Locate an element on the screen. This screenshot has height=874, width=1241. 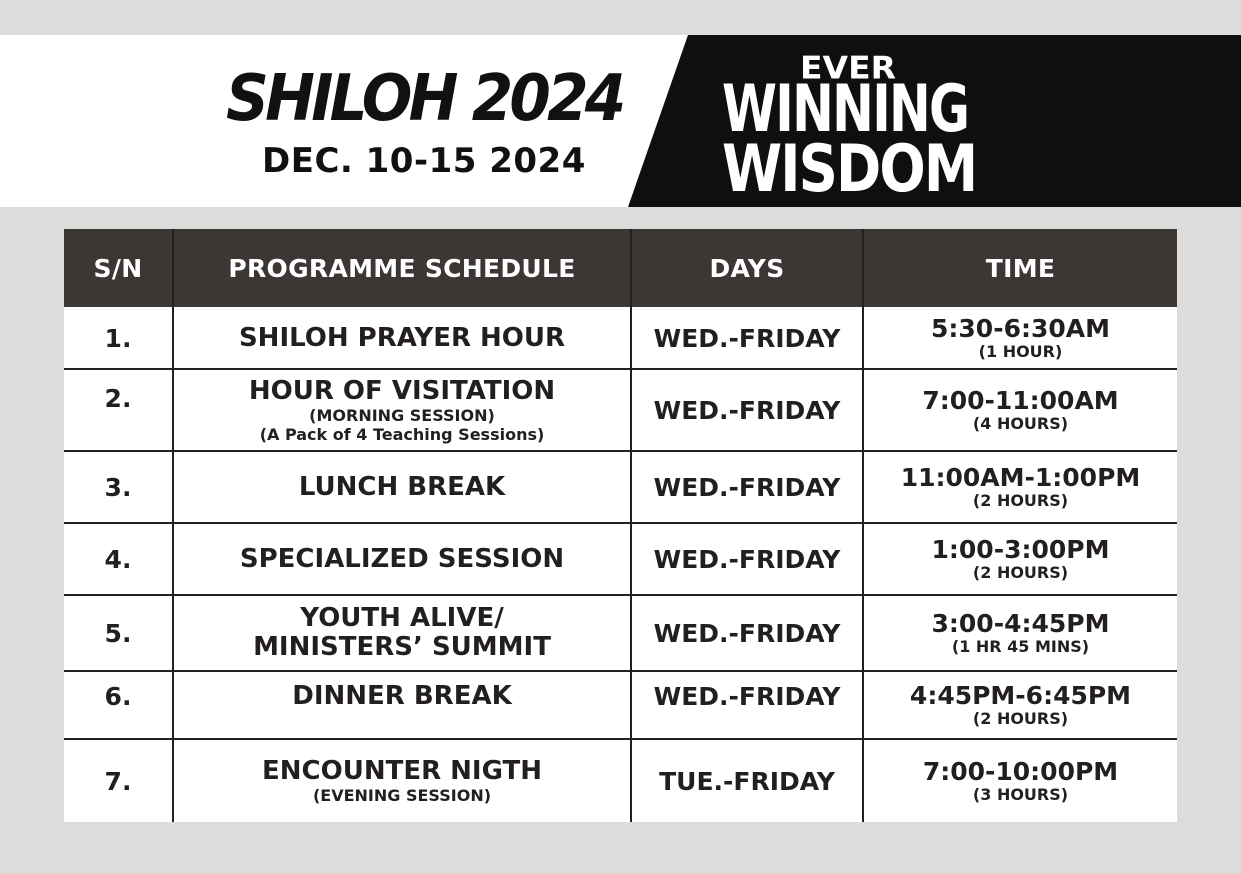
time-range: 1:00-3:00PM is located at coordinates (1020, 549).